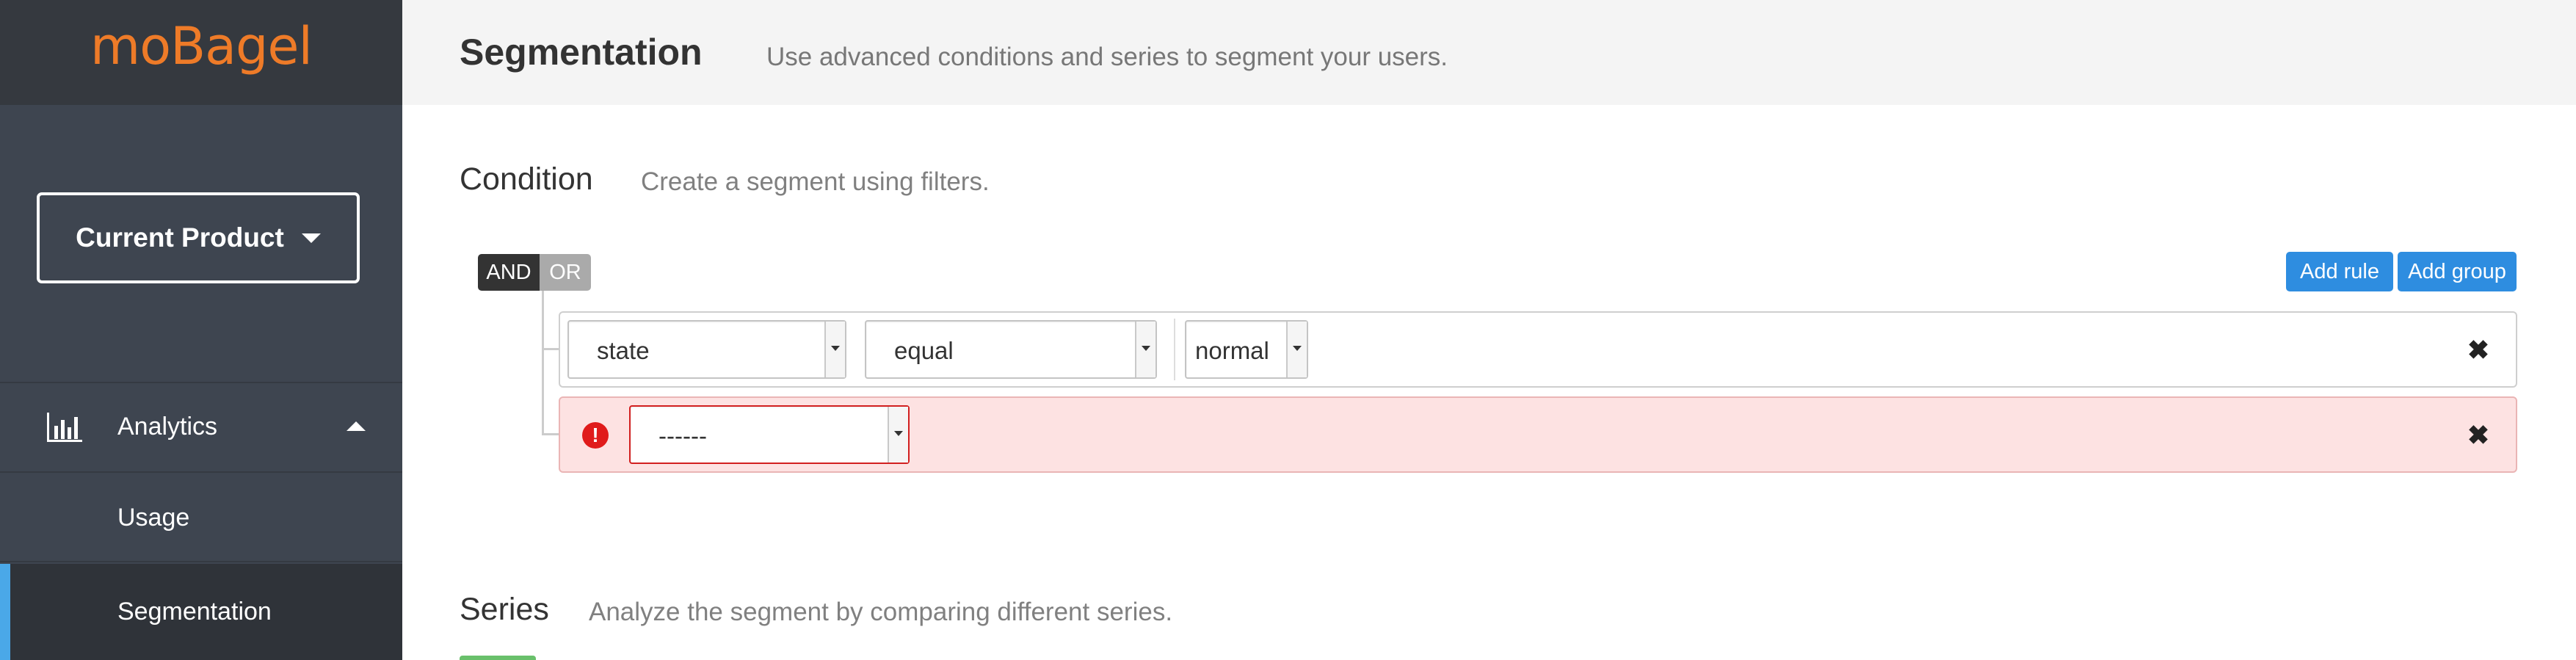 This screenshot has height=660, width=2576. Describe the element at coordinates (5, 612) in the screenshot. I see `active-indicator` at that location.